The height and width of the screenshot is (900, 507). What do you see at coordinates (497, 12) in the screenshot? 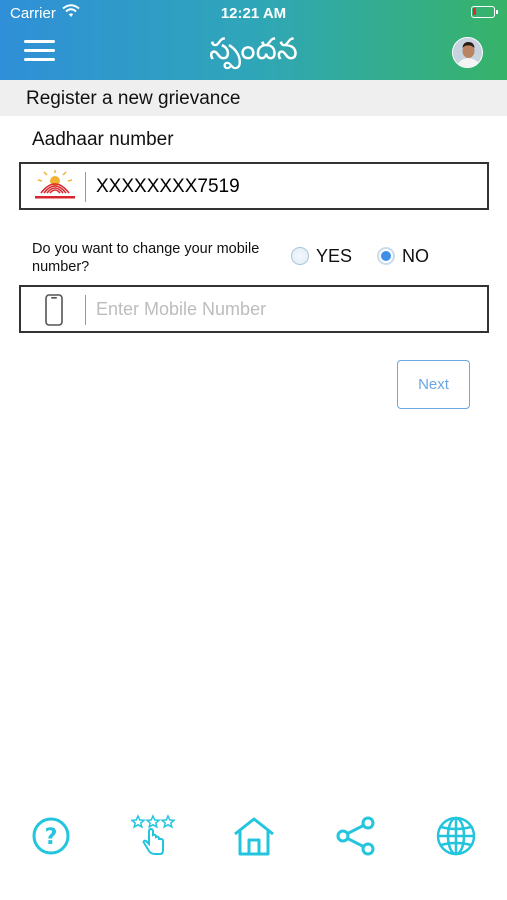
I see `battery-nub` at bounding box center [497, 12].